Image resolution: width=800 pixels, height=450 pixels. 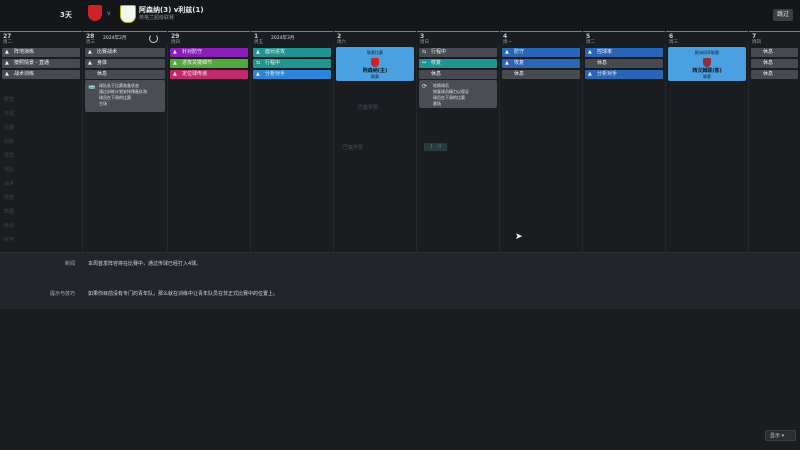 I want to click on session-slot: ▲ 针对防守, so click(x=209, y=52).